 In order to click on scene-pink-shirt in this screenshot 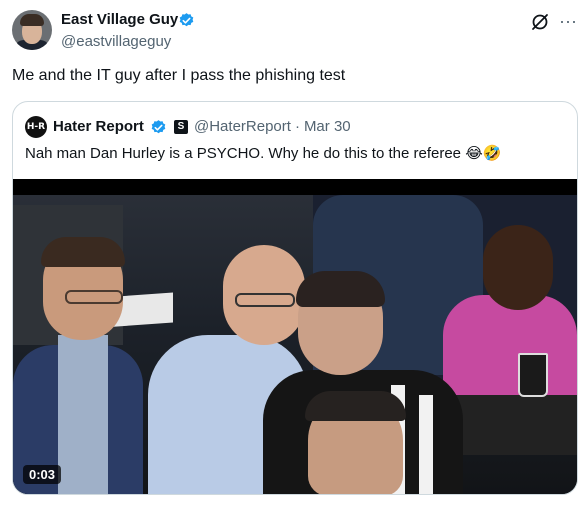, I will do `click(510, 345)`.